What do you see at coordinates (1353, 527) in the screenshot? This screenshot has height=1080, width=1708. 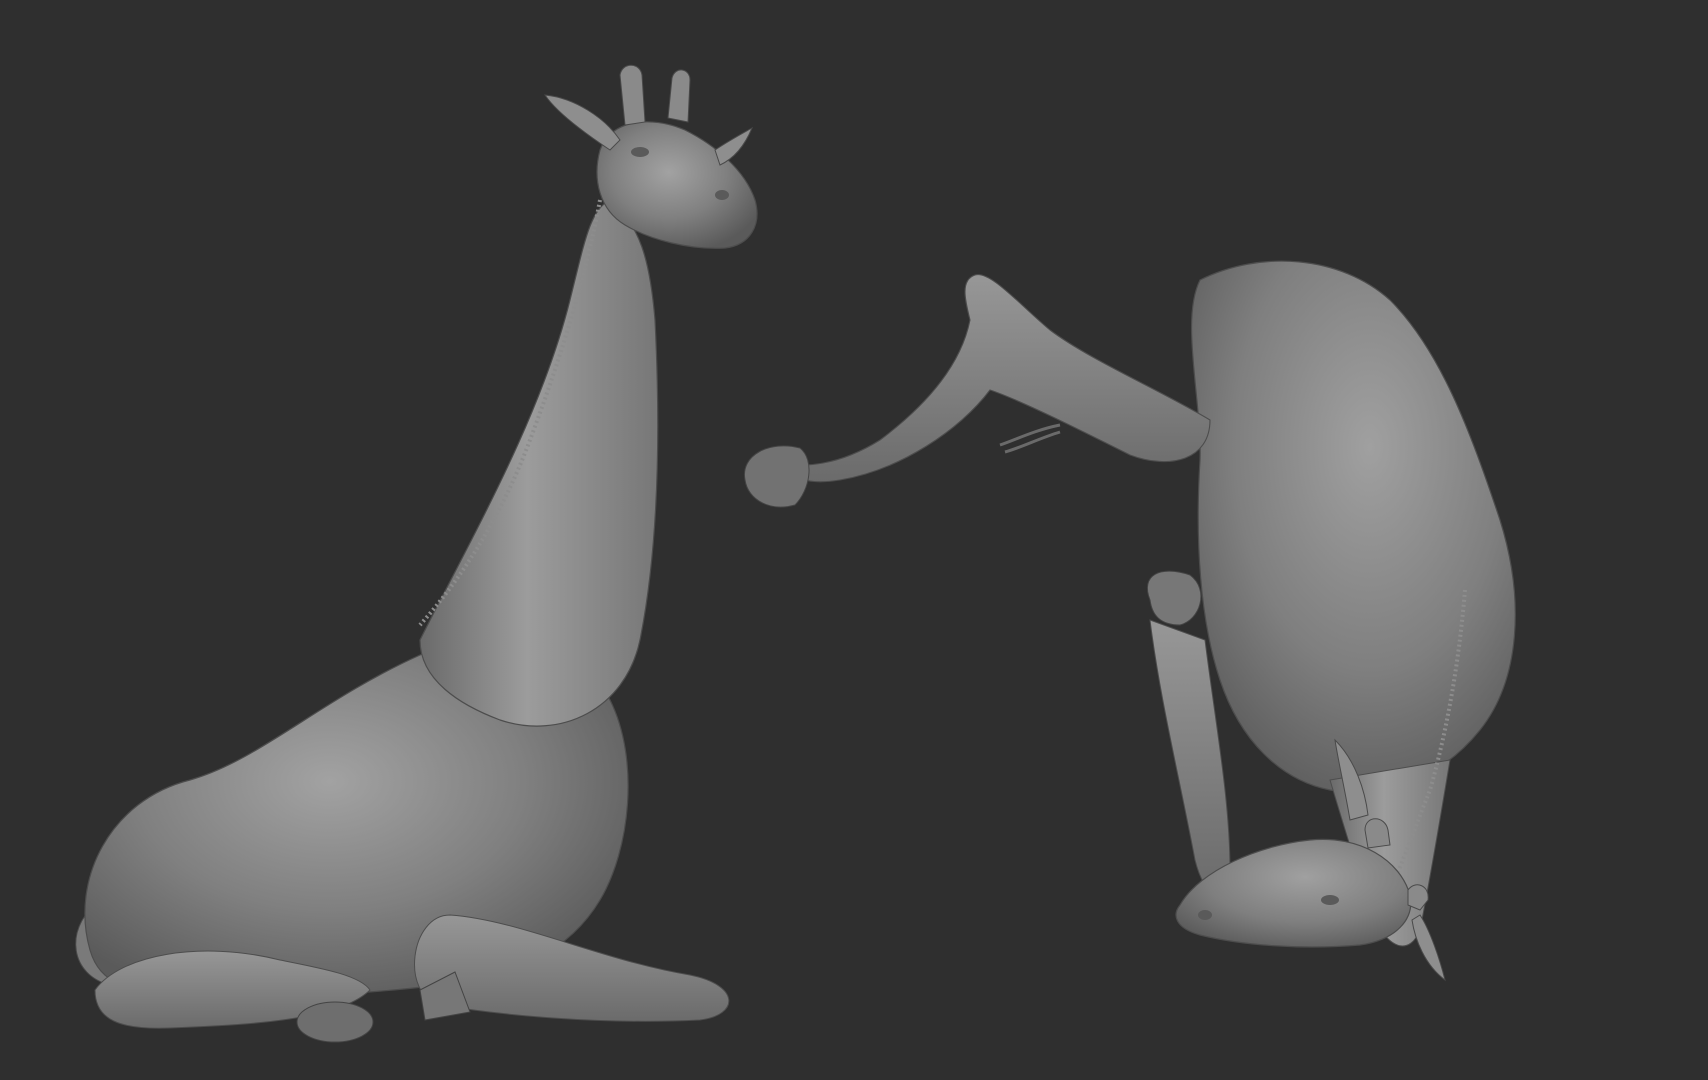 I see `giraffe-body` at bounding box center [1353, 527].